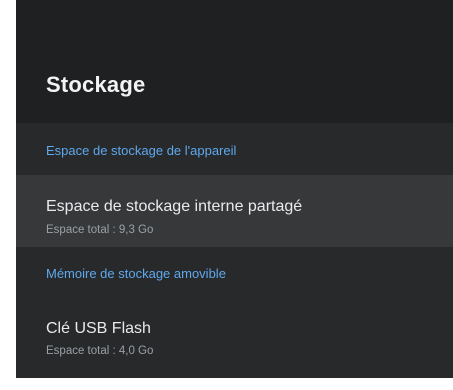 The image size is (453, 390). I want to click on list-item-title: Clé USB Flash, so click(98, 328).